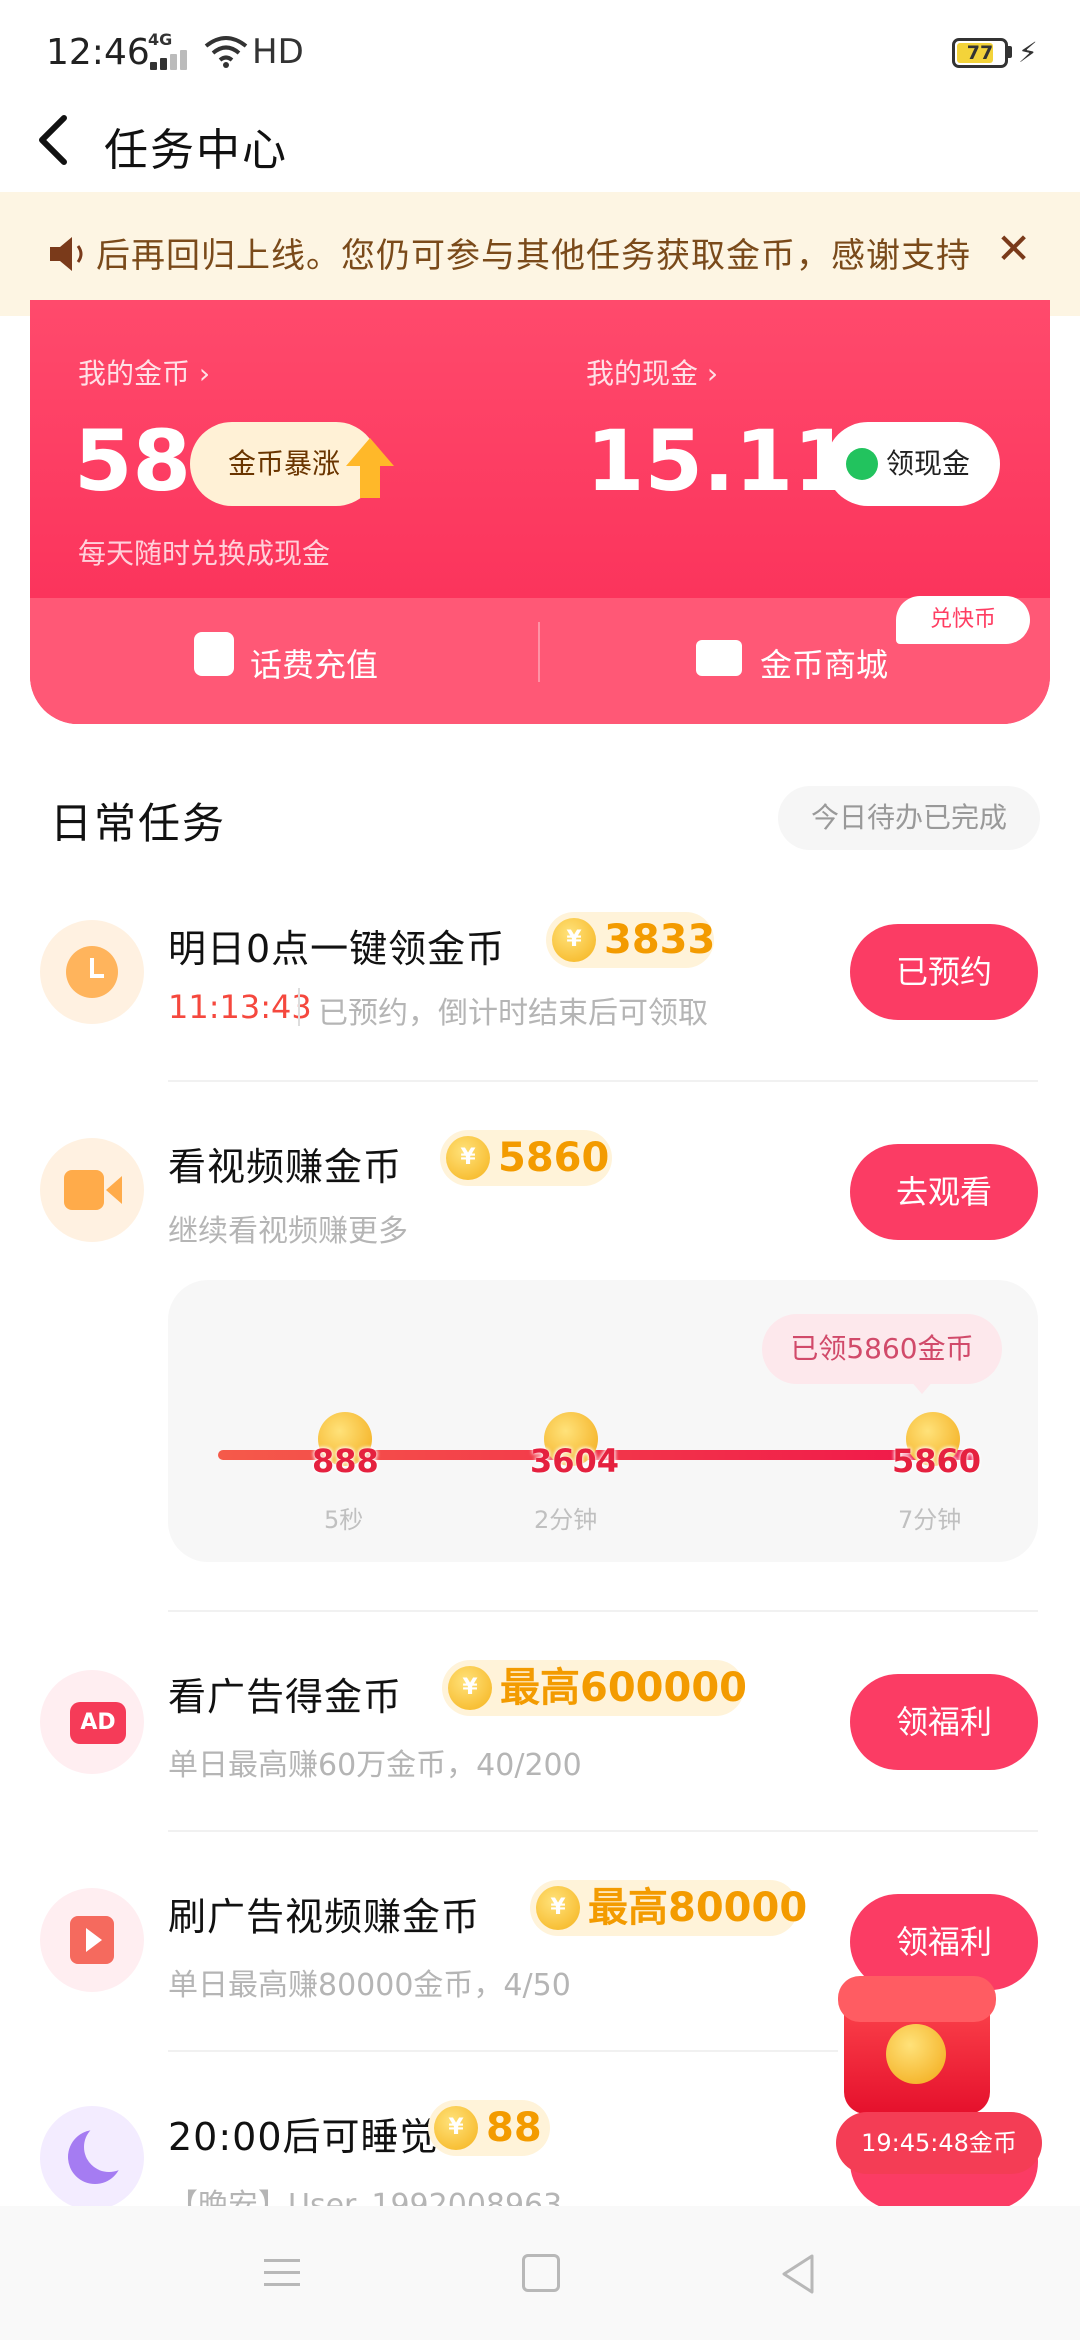 The image size is (1080, 2340). What do you see at coordinates (204, 553) in the screenshot?
I see `exchange-hint: 每天随时兑换成现金` at bounding box center [204, 553].